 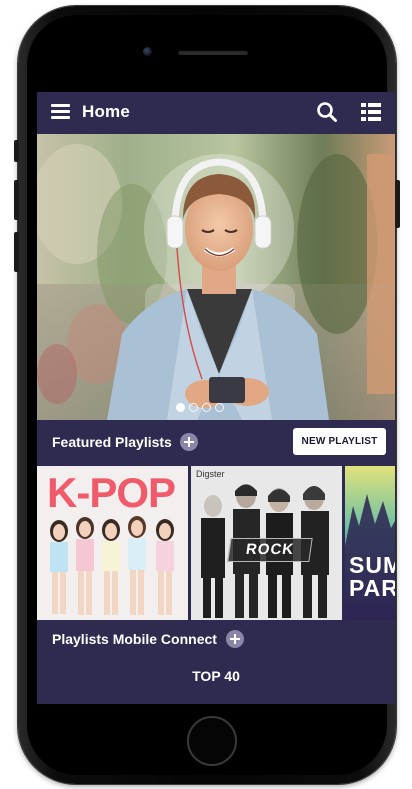 I want to click on add-mobile-connect-icon, so click(x=235, y=639).